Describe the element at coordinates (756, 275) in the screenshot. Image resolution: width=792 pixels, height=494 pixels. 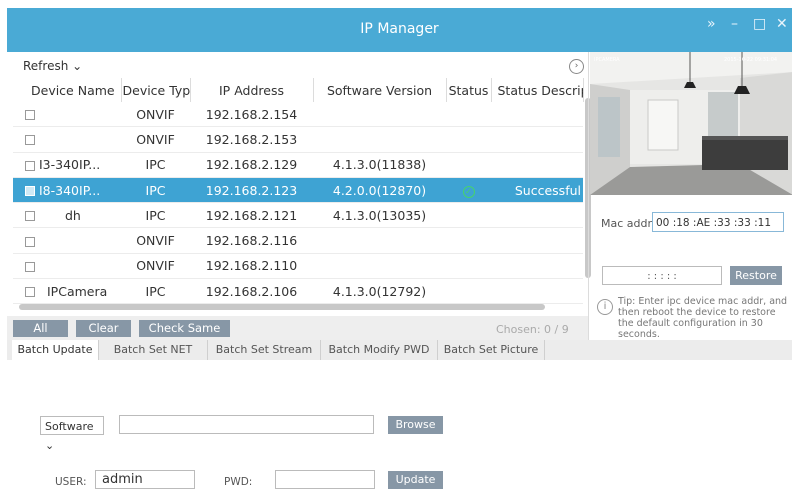
I see `restore-button: Restore` at that location.